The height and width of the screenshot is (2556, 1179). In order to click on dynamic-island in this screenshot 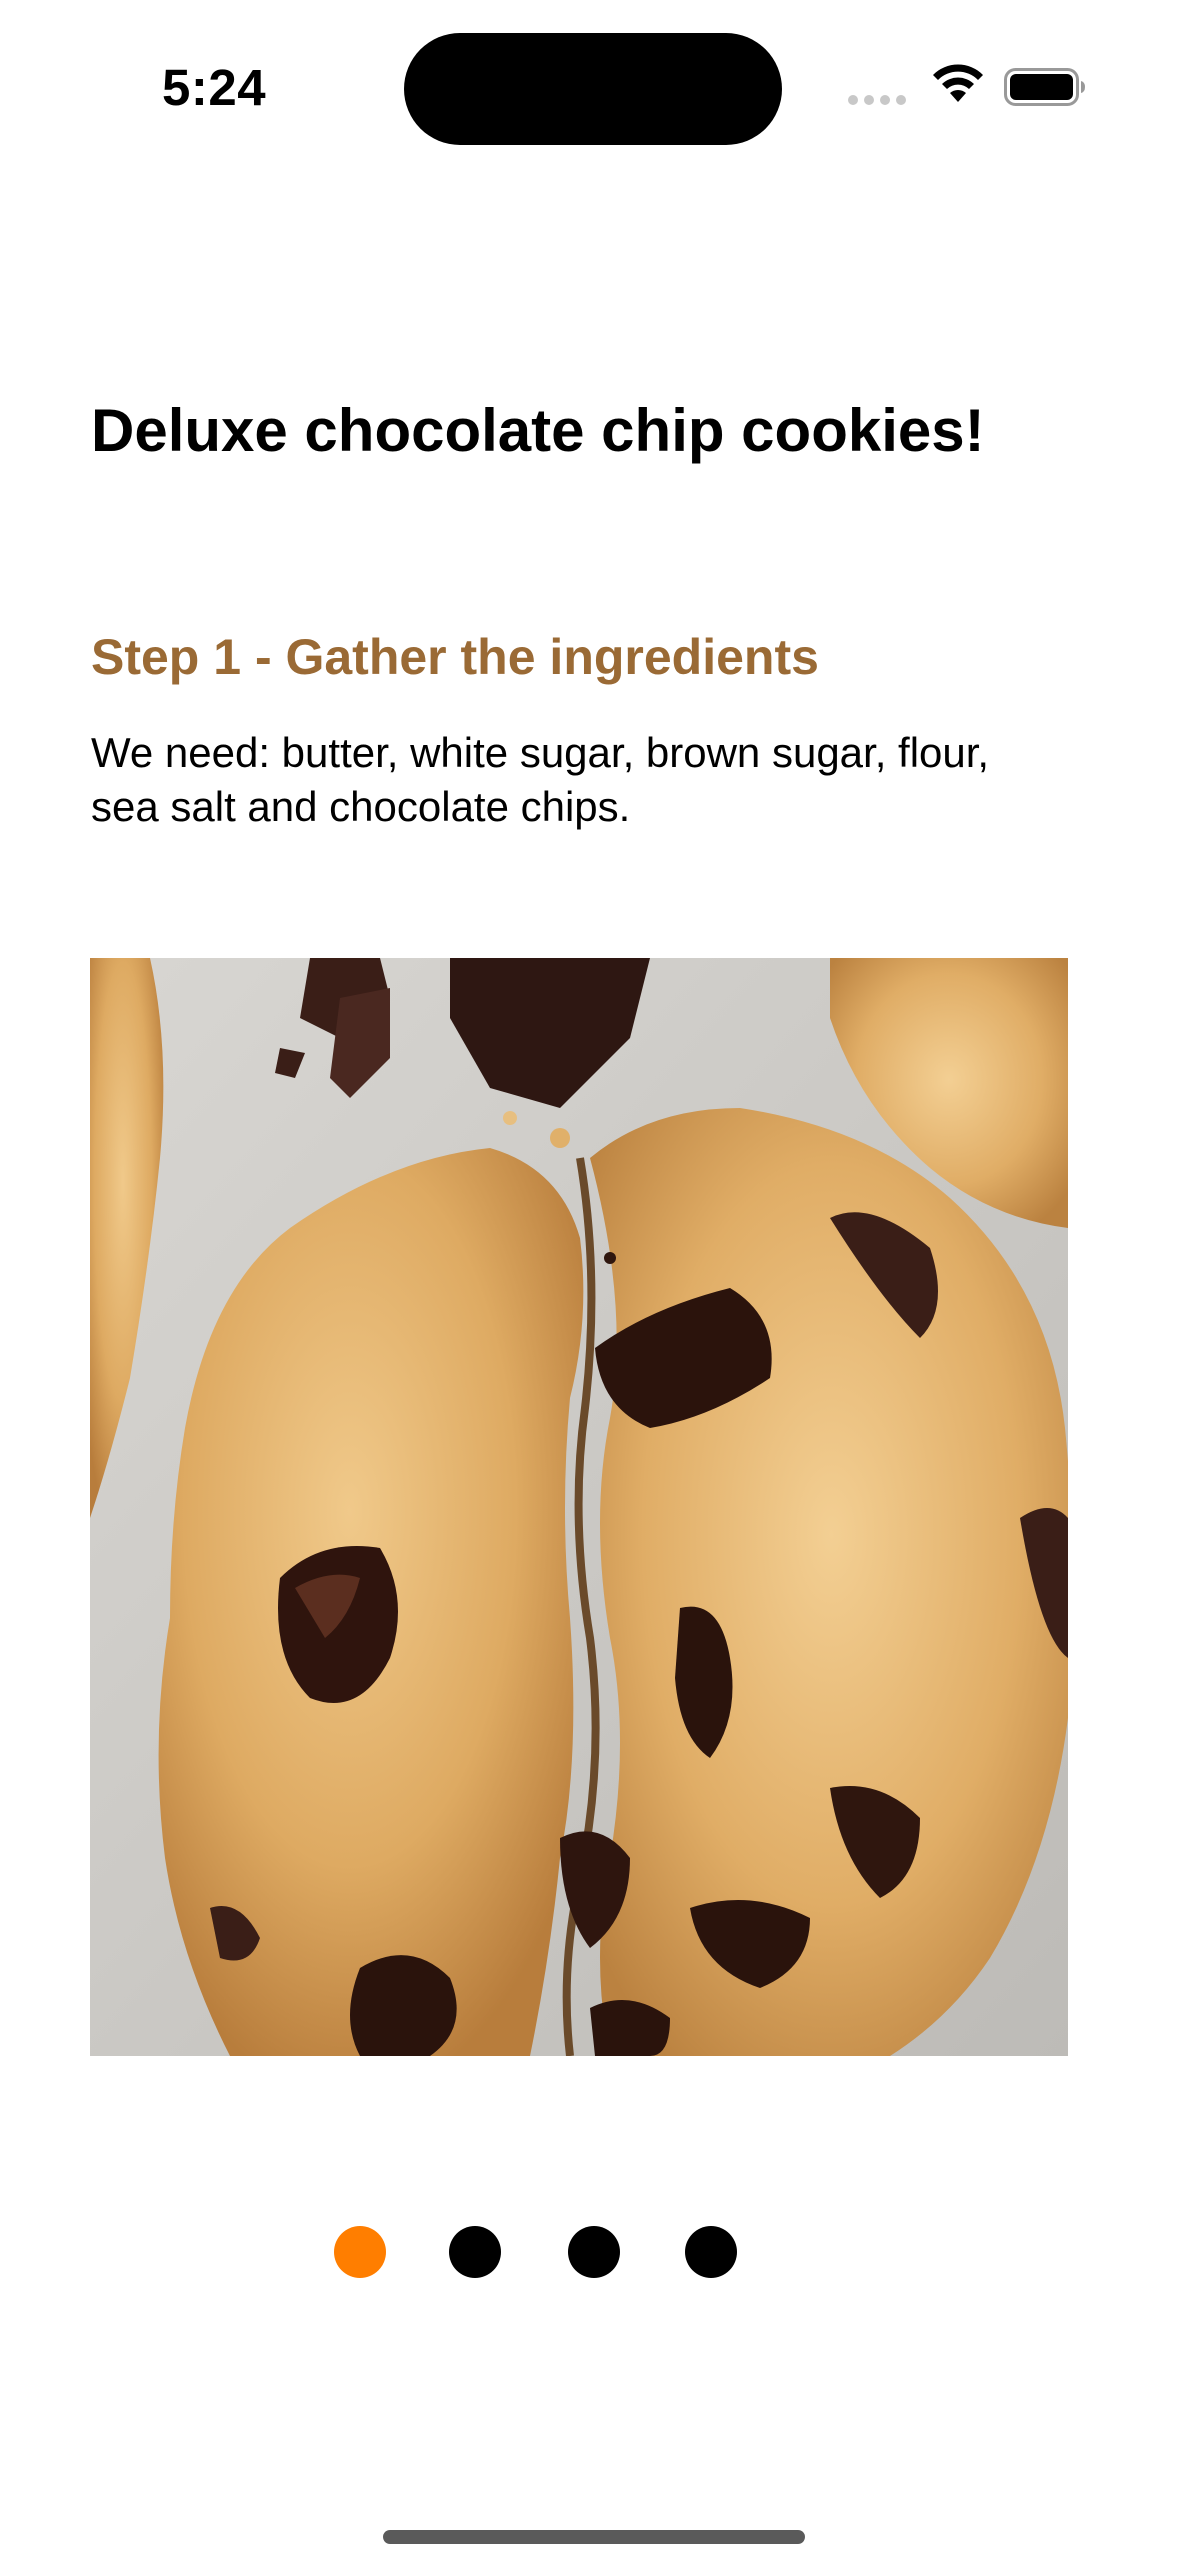, I will do `click(593, 89)`.